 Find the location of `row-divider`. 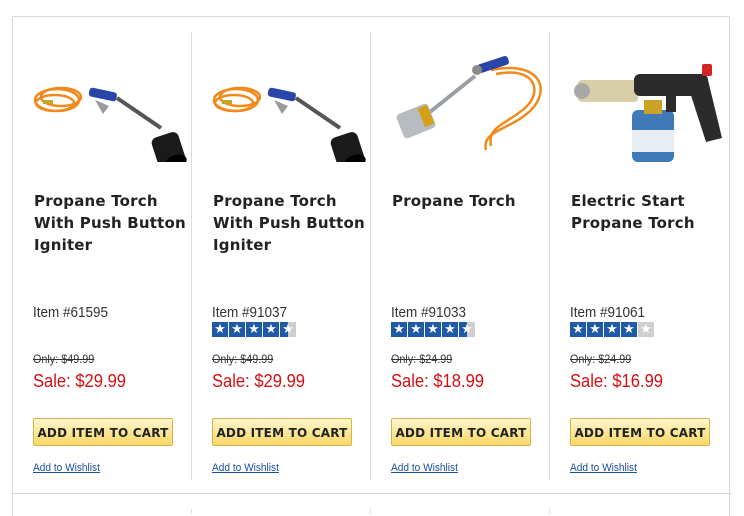

row-divider is located at coordinates (371, 493).